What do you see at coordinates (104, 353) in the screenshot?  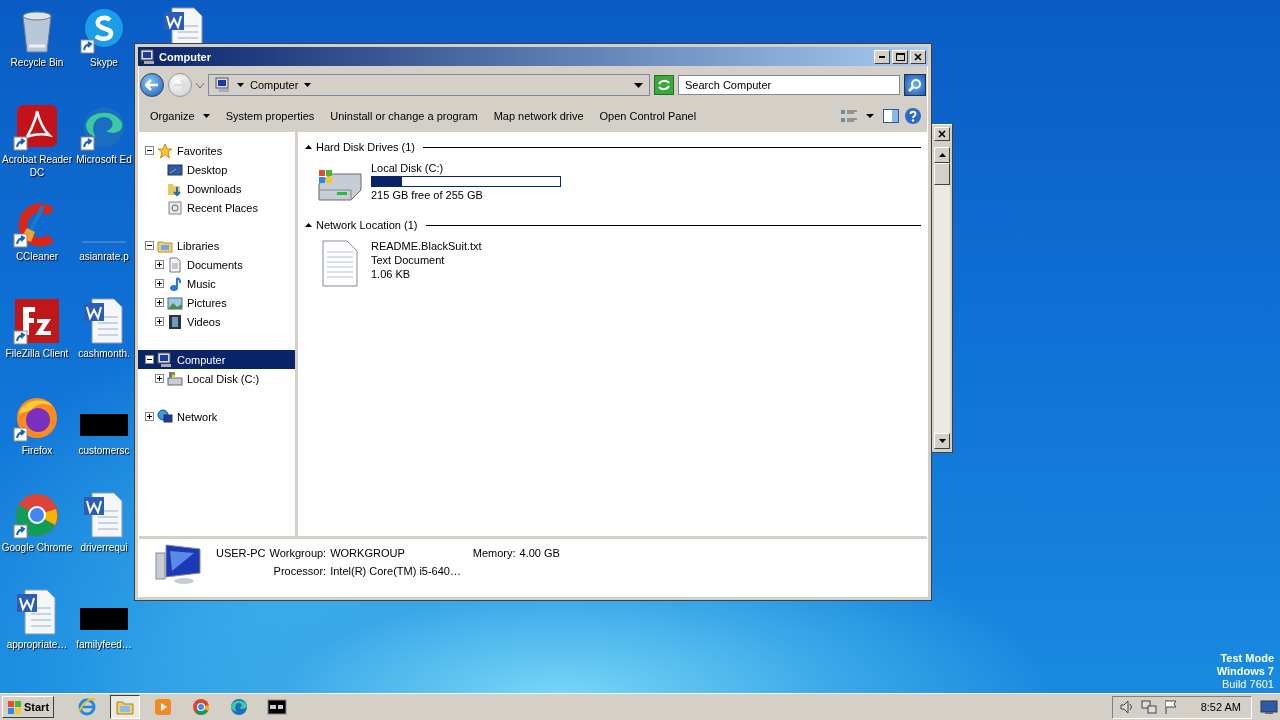 I see `icon-label: cashmonth.` at bounding box center [104, 353].